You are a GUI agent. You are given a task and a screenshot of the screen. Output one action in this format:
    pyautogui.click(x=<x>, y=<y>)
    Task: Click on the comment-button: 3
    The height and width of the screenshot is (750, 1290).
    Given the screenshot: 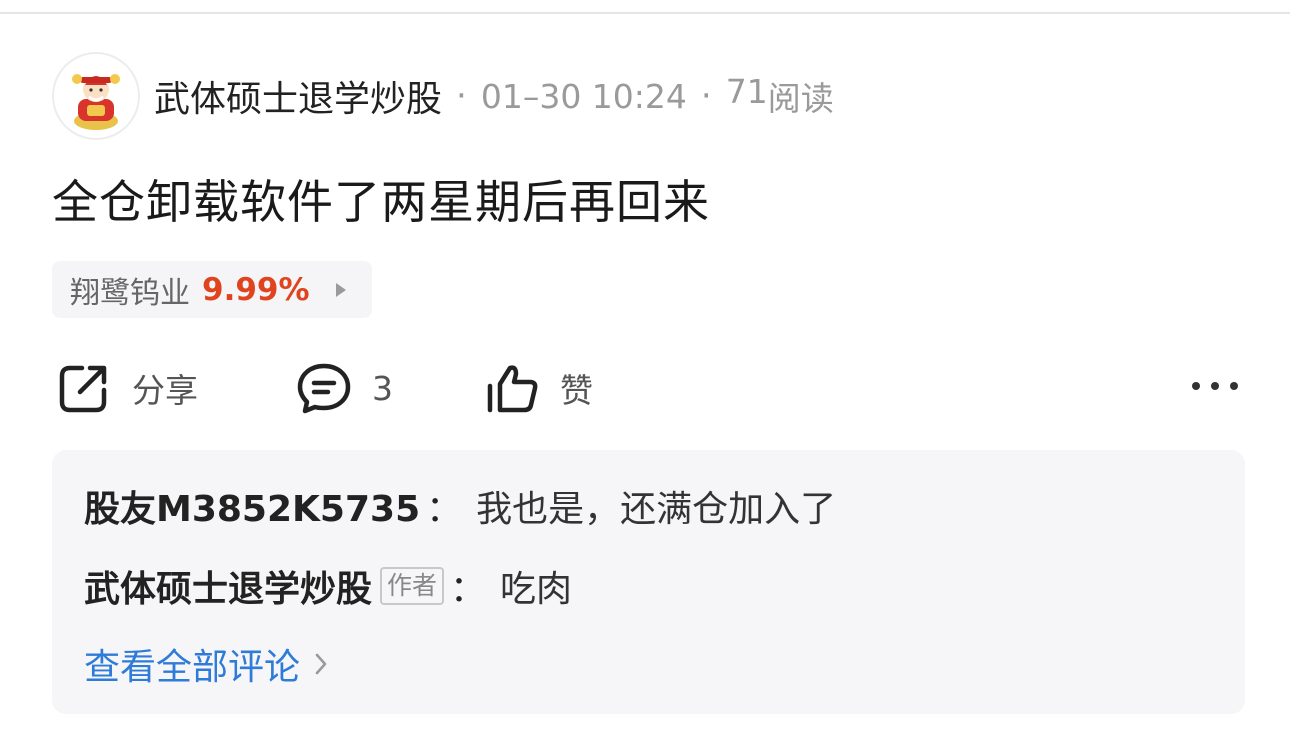 What is the action you would take?
    pyautogui.click(x=344, y=388)
    